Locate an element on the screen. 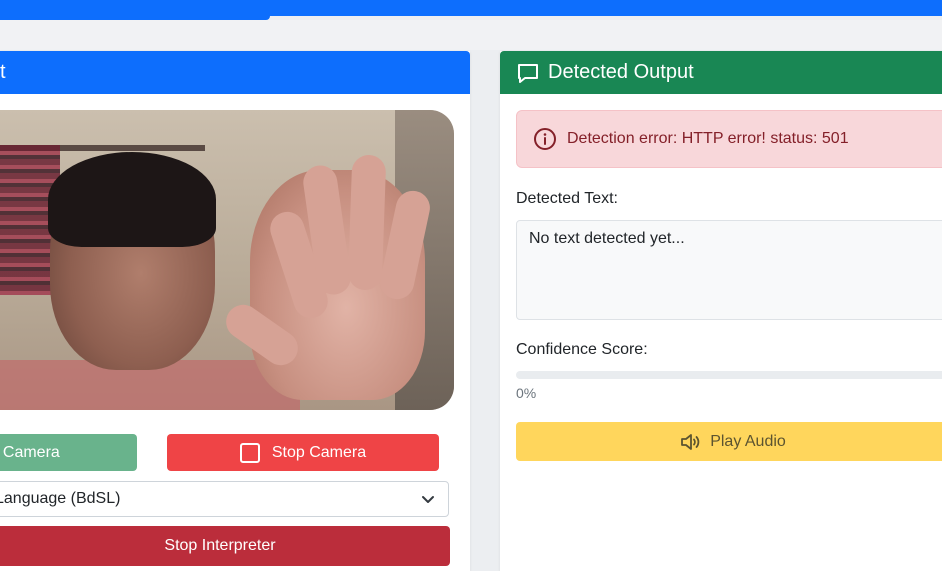 This screenshot has width=942, height=571. volume-icon is located at coordinates (690, 442).